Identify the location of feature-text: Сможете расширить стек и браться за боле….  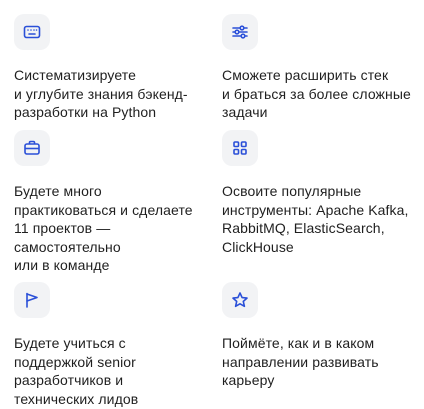
(322, 94).